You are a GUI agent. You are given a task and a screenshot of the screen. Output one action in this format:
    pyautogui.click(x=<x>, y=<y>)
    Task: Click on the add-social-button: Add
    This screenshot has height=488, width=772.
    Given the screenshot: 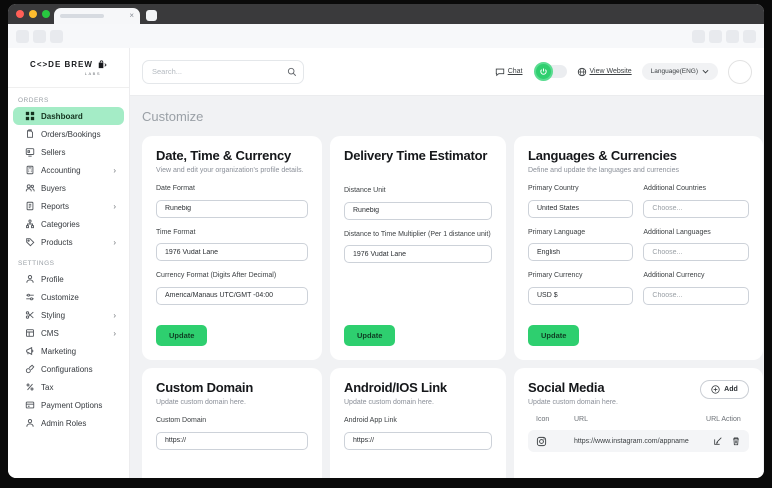 What is the action you would take?
    pyautogui.click(x=724, y=389)
    